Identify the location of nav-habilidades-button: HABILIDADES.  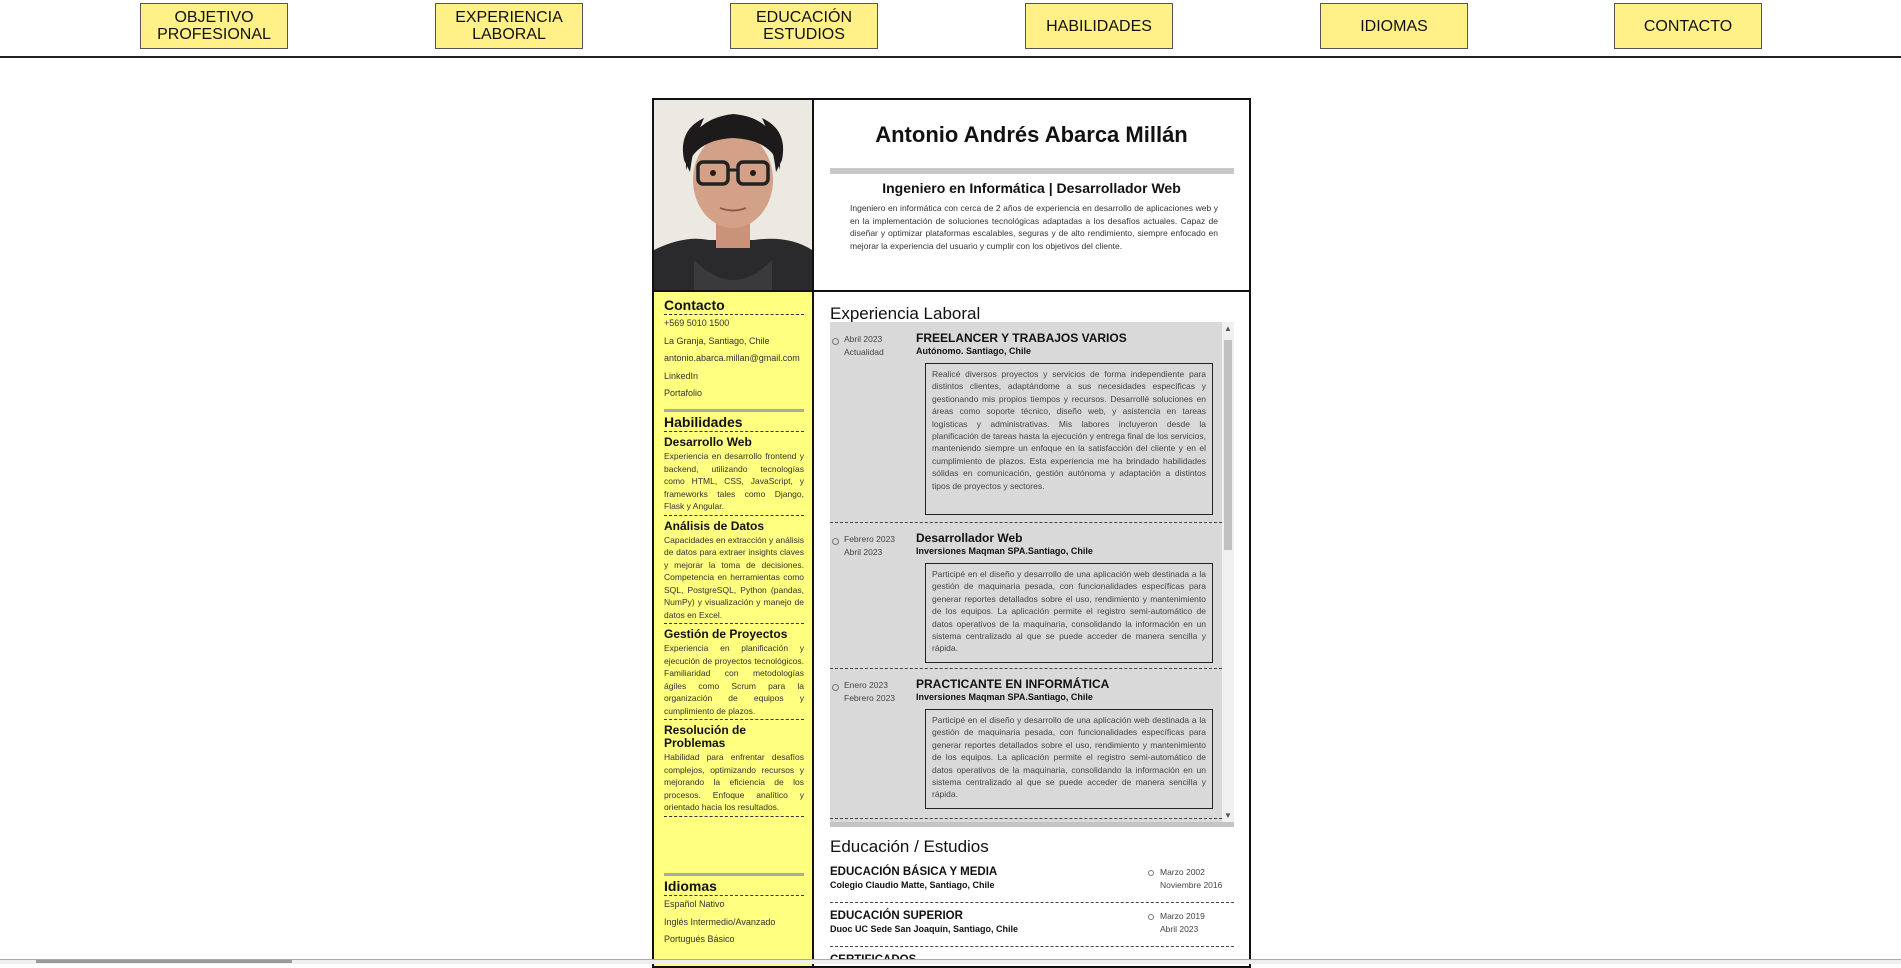
(1099, 26).